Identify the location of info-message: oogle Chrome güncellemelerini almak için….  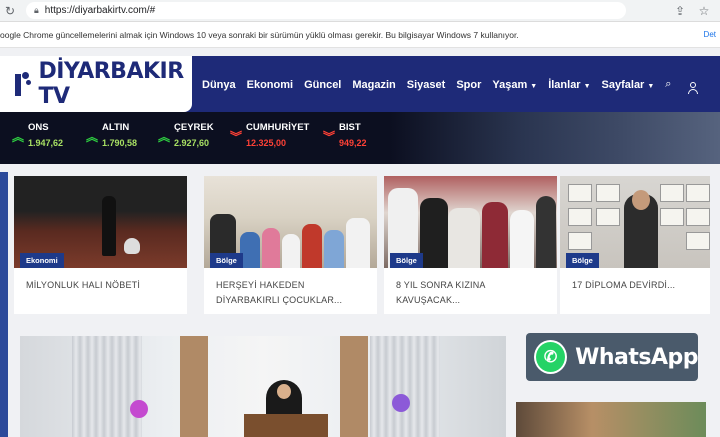
(259, 34).